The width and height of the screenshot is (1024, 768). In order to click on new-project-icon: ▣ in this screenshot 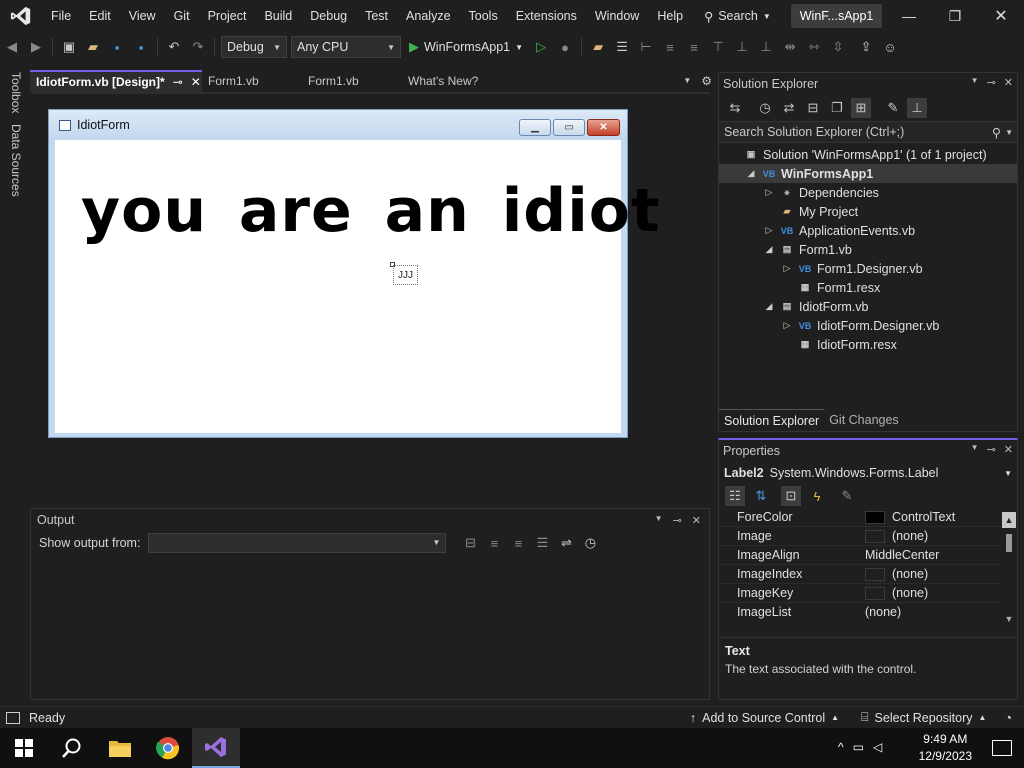, I will do `click(69, 47)`.